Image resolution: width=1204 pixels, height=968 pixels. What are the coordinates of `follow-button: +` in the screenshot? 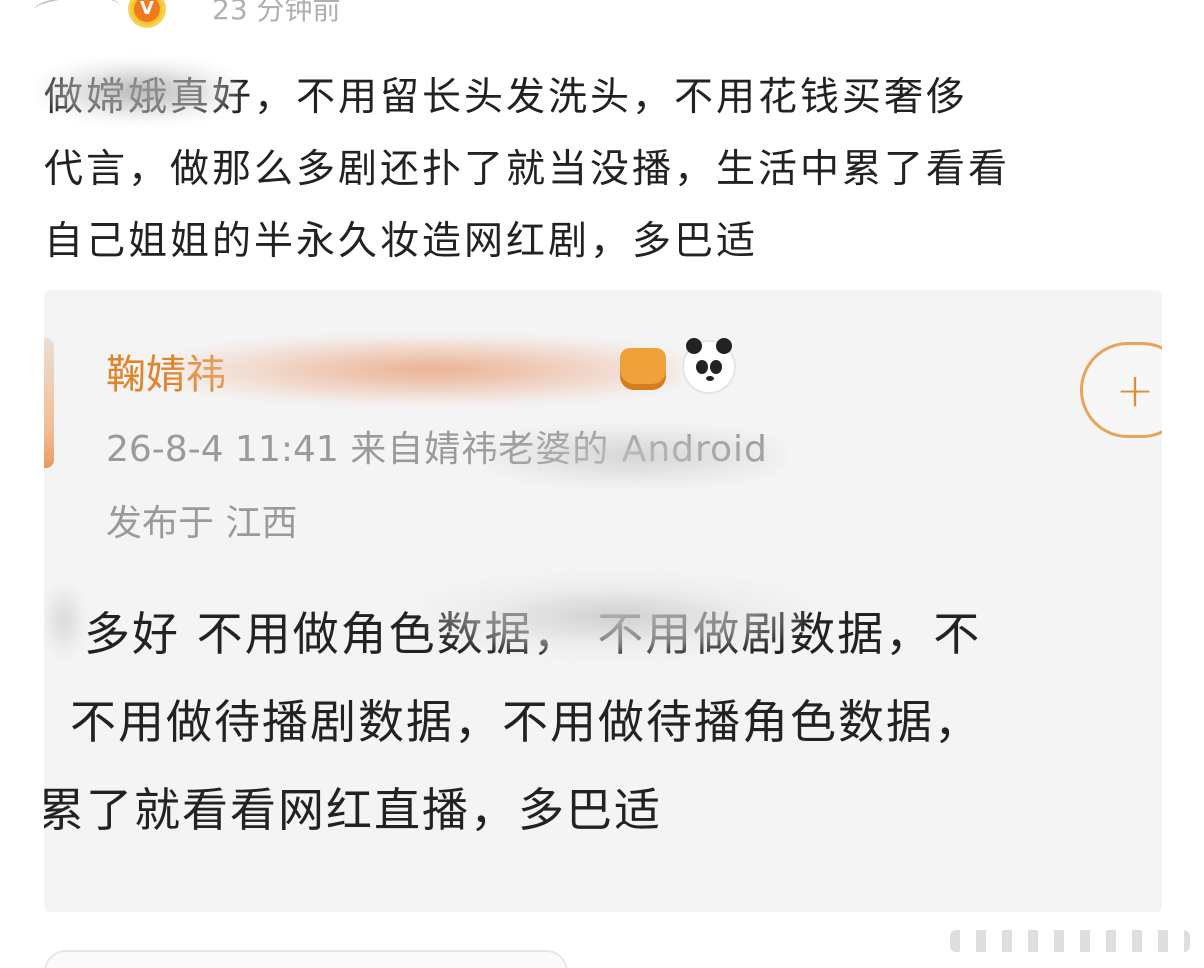 It's located at (1121, 390).